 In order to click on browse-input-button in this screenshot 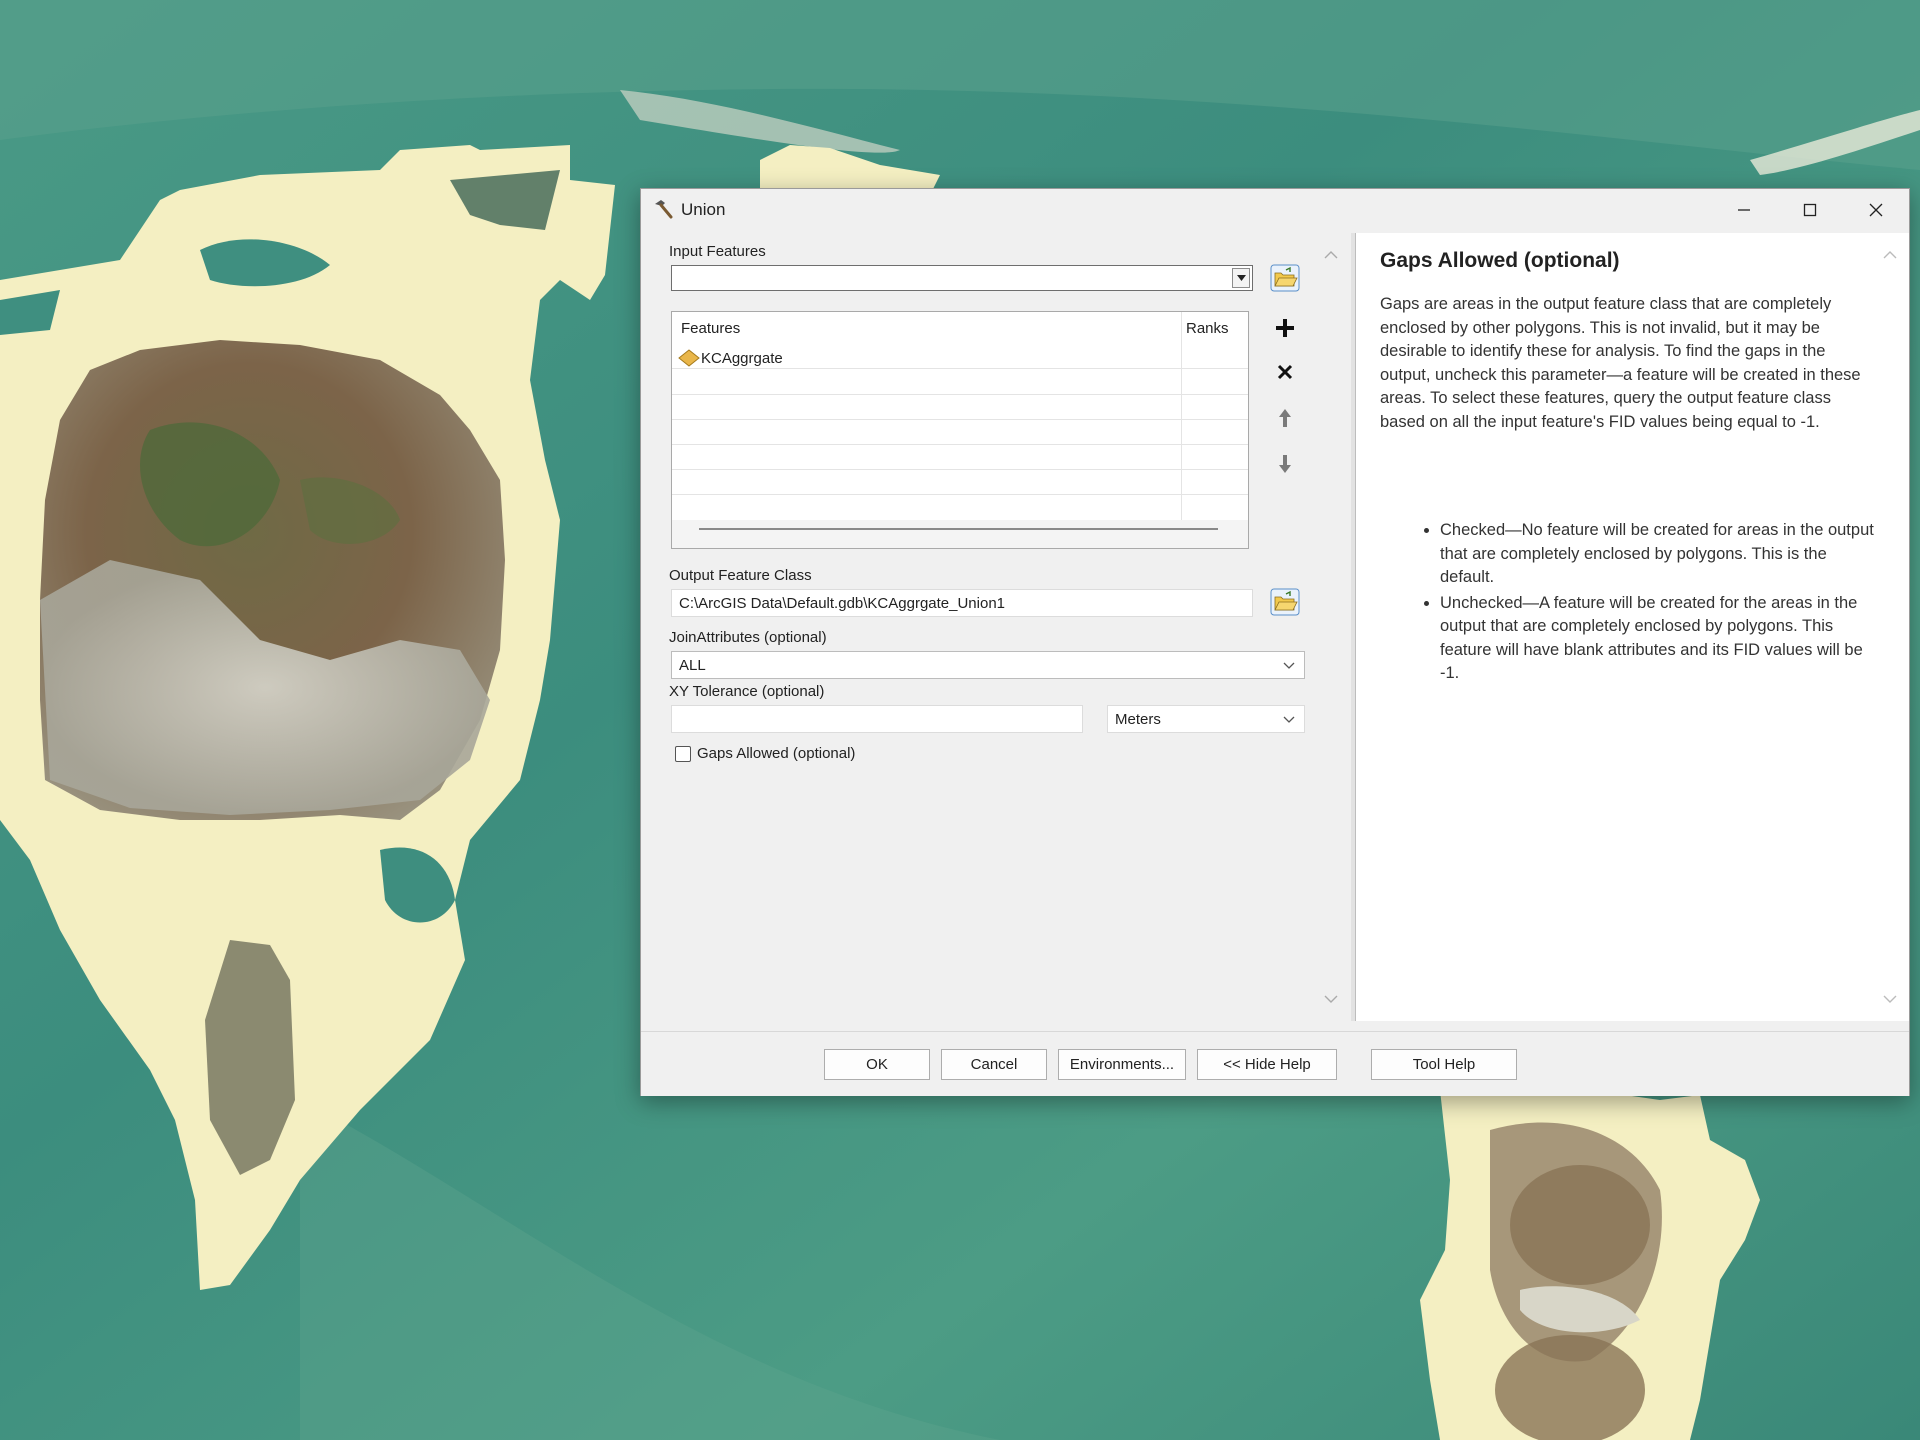, I will do `click(1285, 278)`.